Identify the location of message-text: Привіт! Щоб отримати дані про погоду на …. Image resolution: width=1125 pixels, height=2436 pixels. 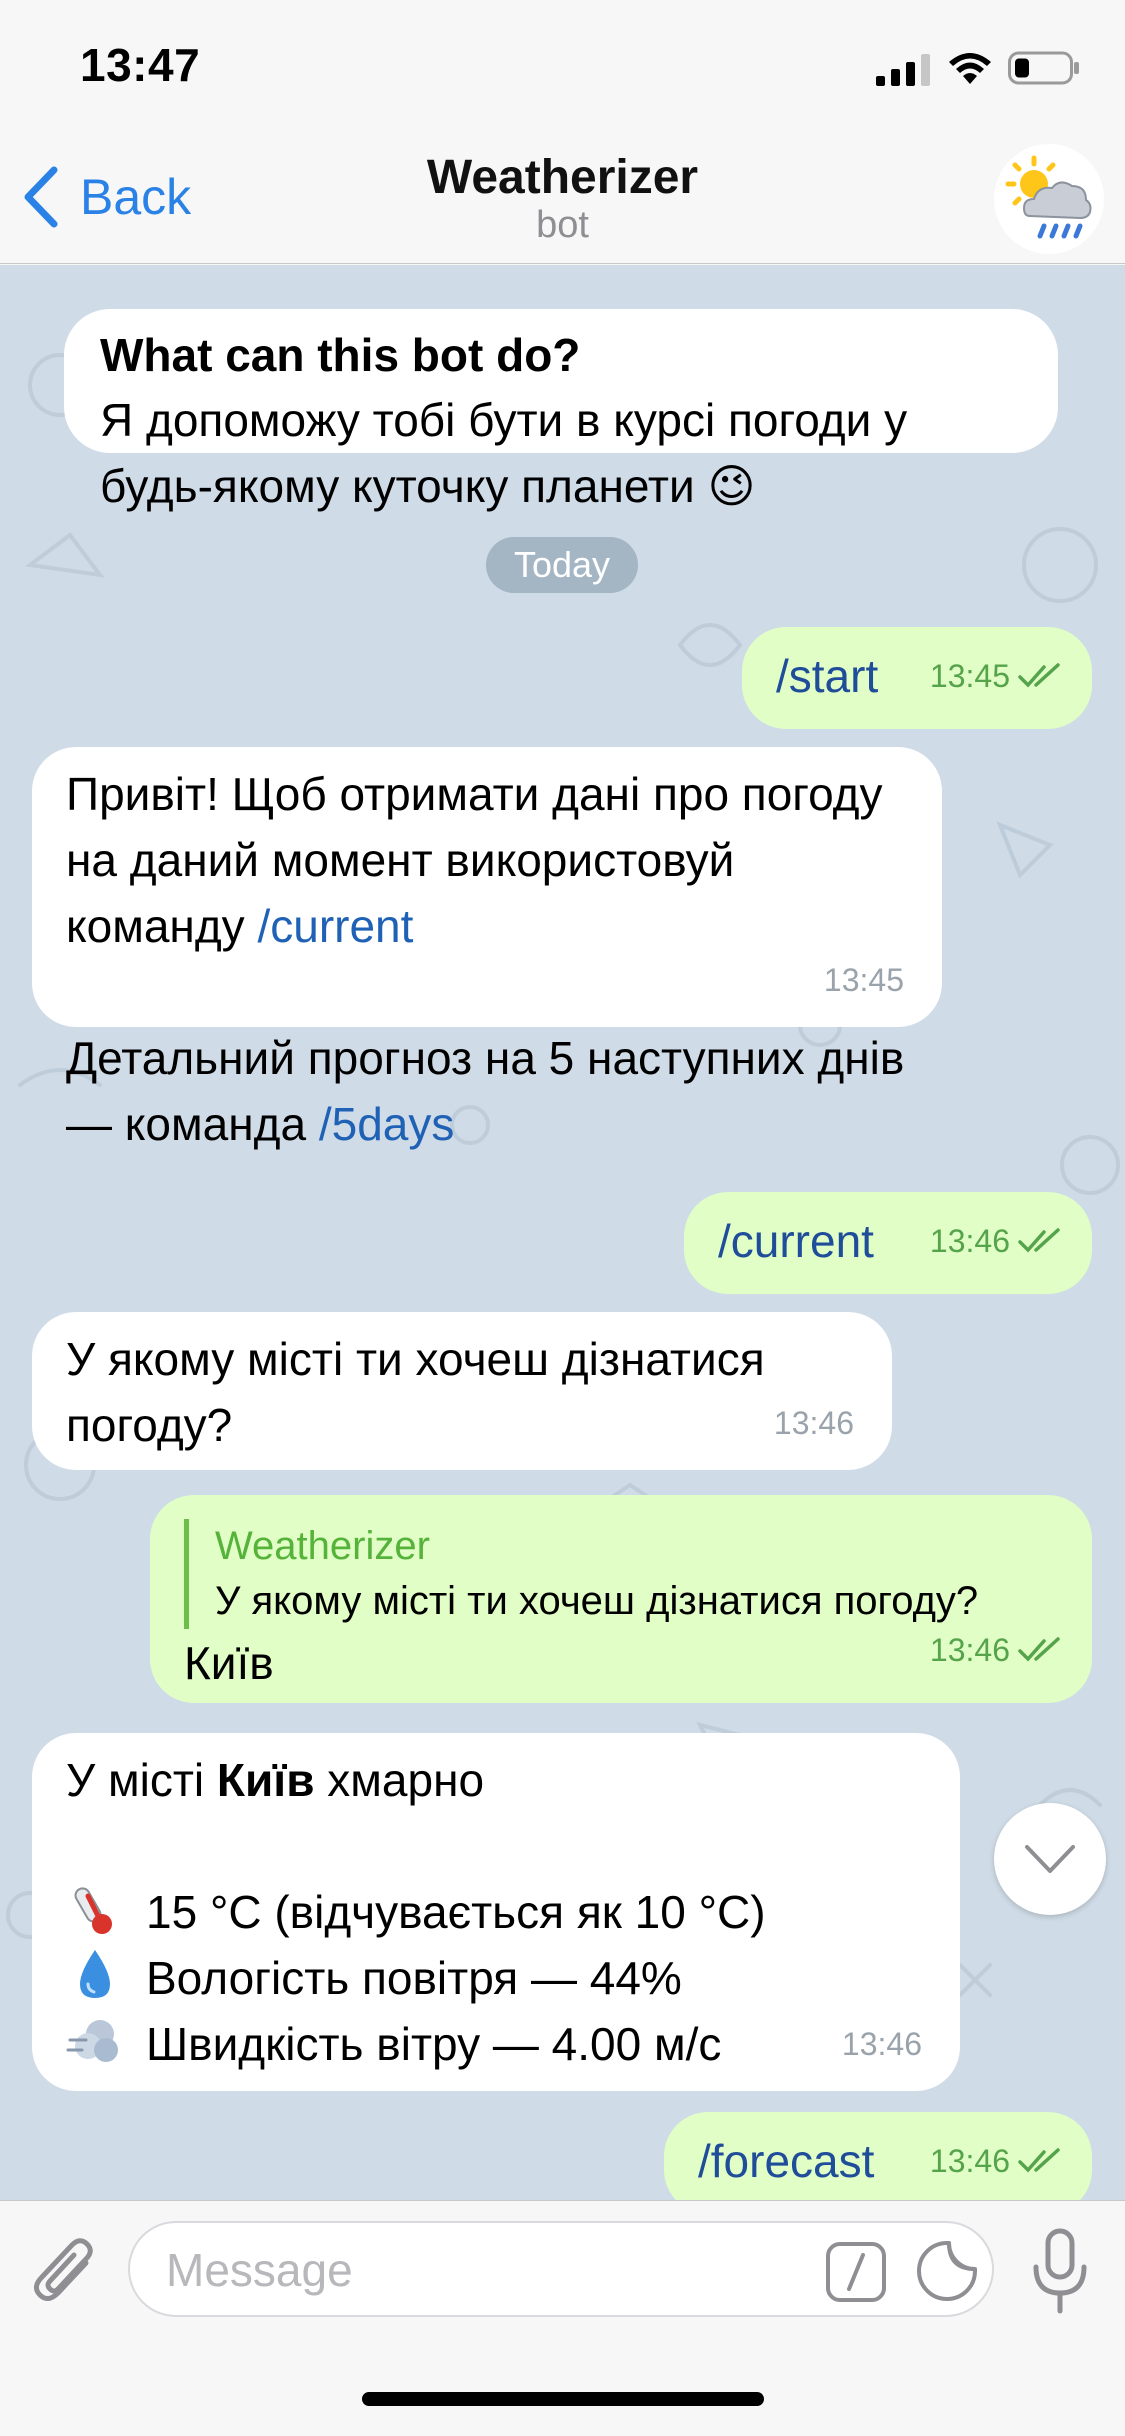
(481, 860).